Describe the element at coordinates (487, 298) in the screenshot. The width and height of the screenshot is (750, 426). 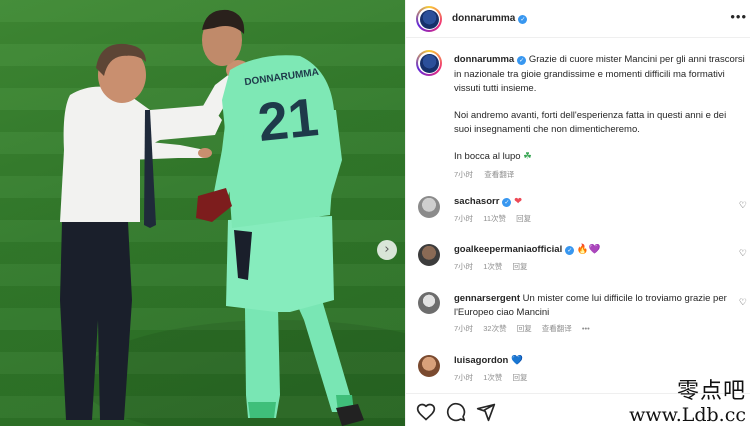
I see `commenter-username: gennarsergent` at that location.